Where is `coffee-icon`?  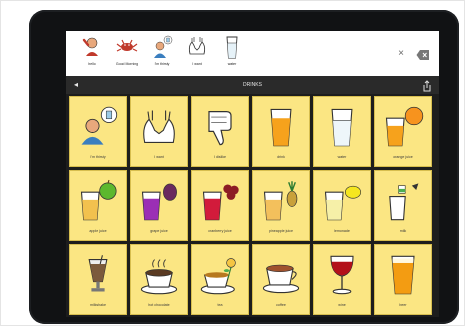 coffee-icon is located at coordinates (281, 279).